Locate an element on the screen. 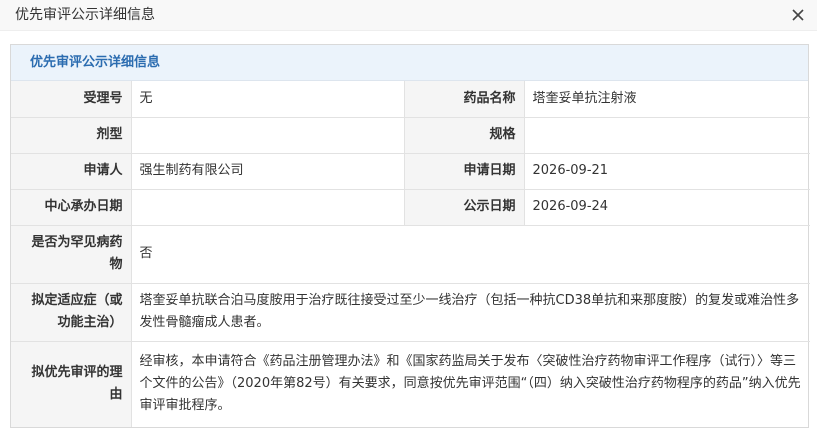  panel-heading: 优先审评公示详细信息 is located at coordinates (409, 63).